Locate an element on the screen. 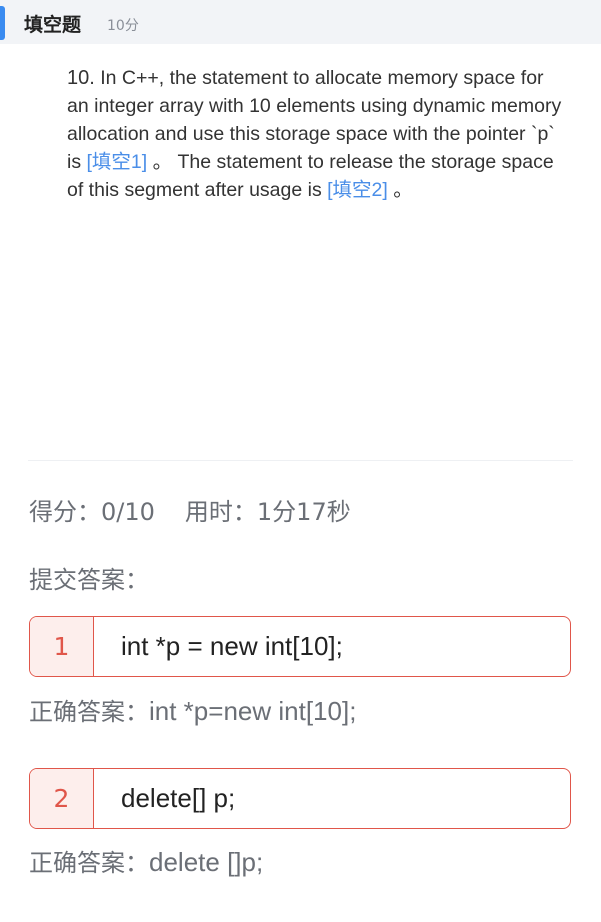 This screenshot has width=601, height=922. question-number: 10. is located at coordinates (81, 78).